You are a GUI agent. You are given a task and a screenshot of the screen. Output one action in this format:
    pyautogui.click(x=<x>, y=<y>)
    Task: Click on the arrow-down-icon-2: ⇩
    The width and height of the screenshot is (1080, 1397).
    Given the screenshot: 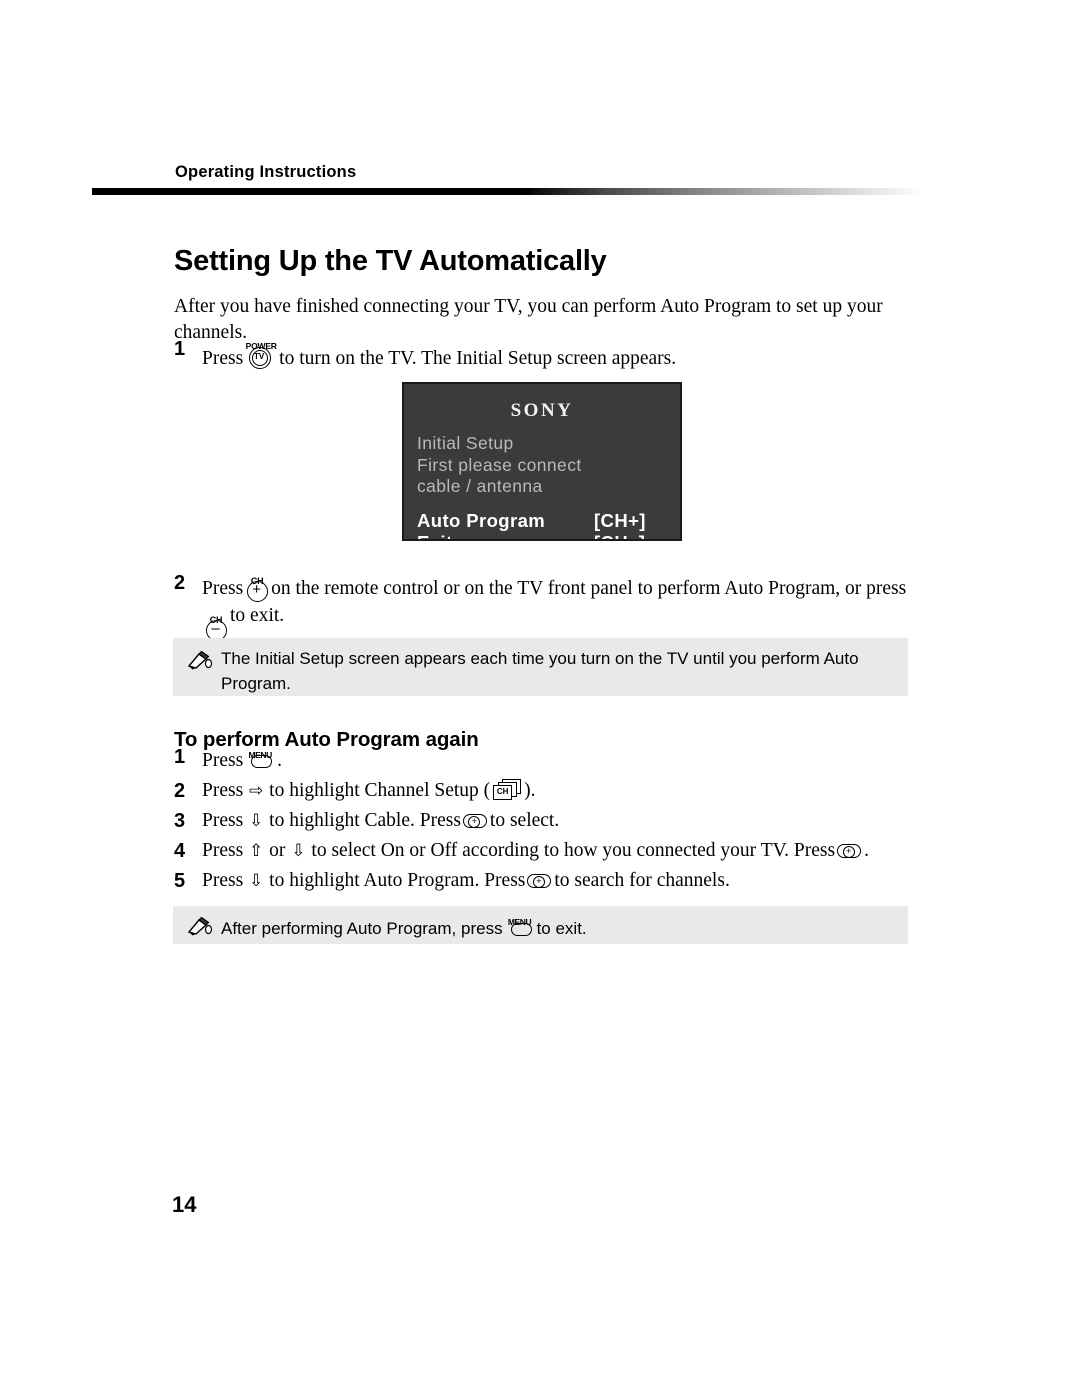 What is the action you would take?
    pyautogui.click(x=298, y=851)
    